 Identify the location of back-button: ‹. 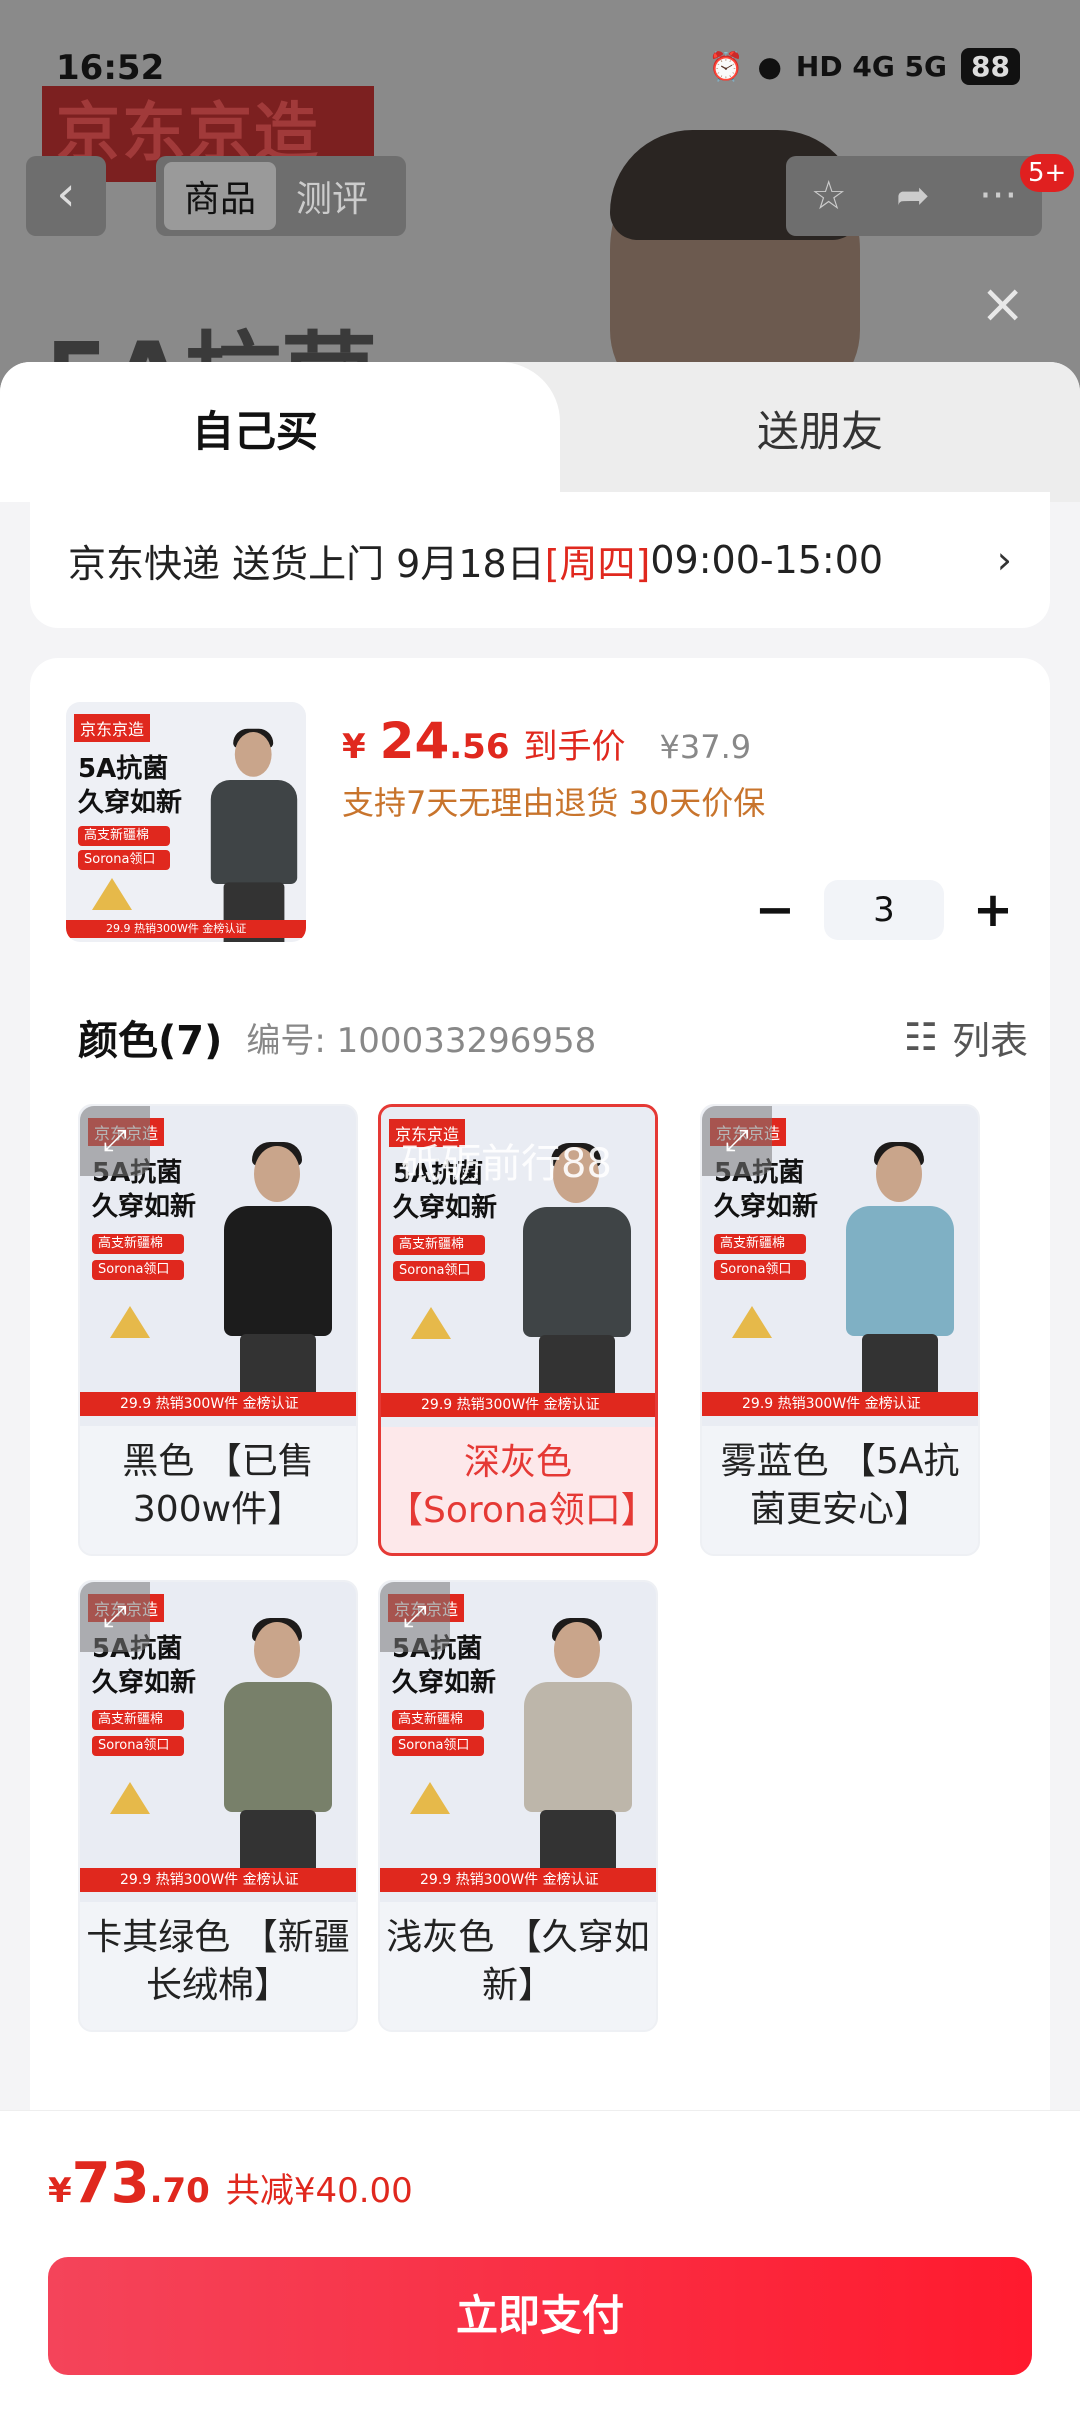
(66, 196).